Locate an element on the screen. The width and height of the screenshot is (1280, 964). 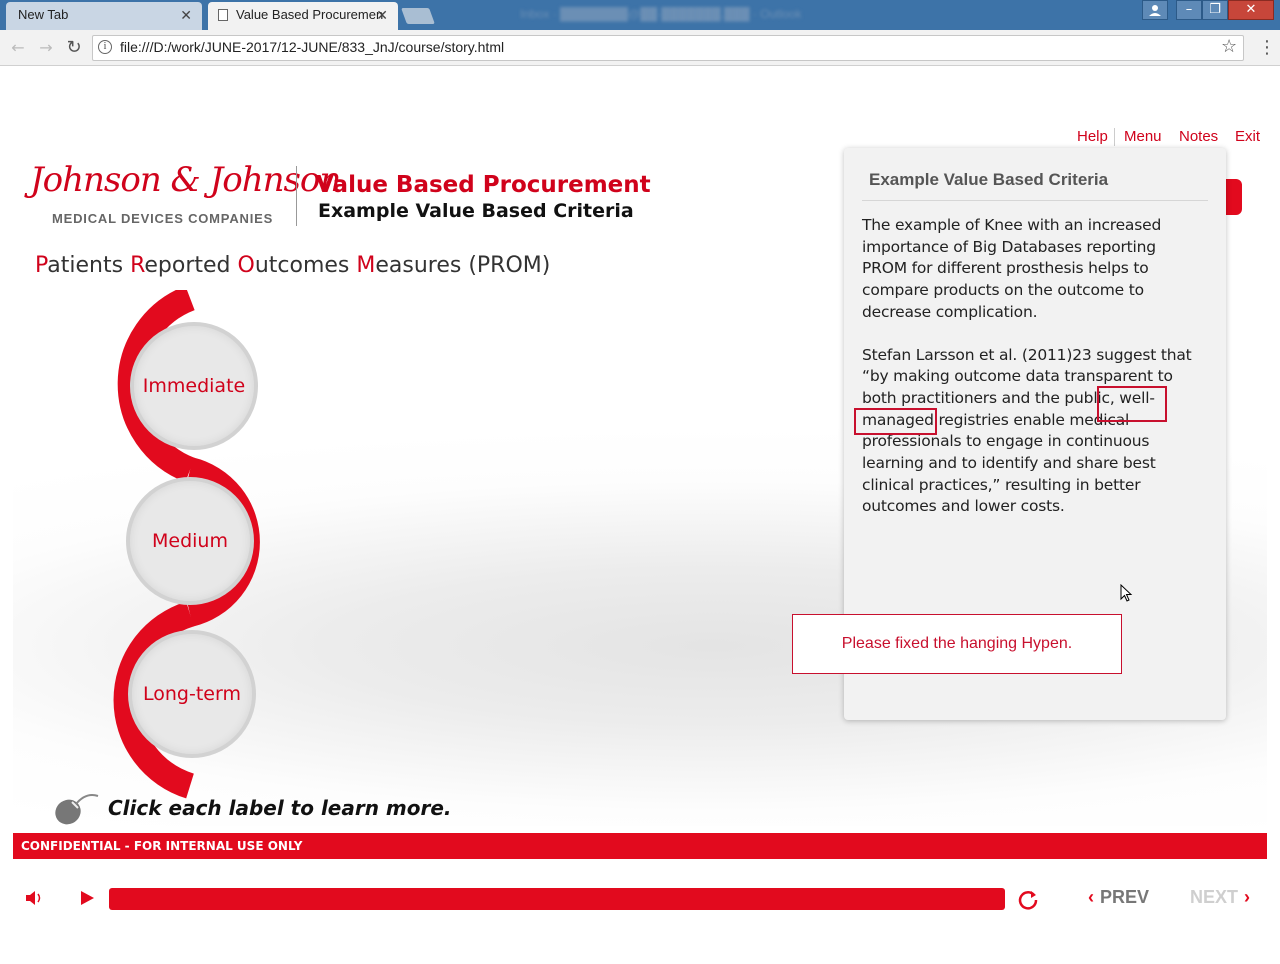
back-button: ← is located at coordinates (18, 48).